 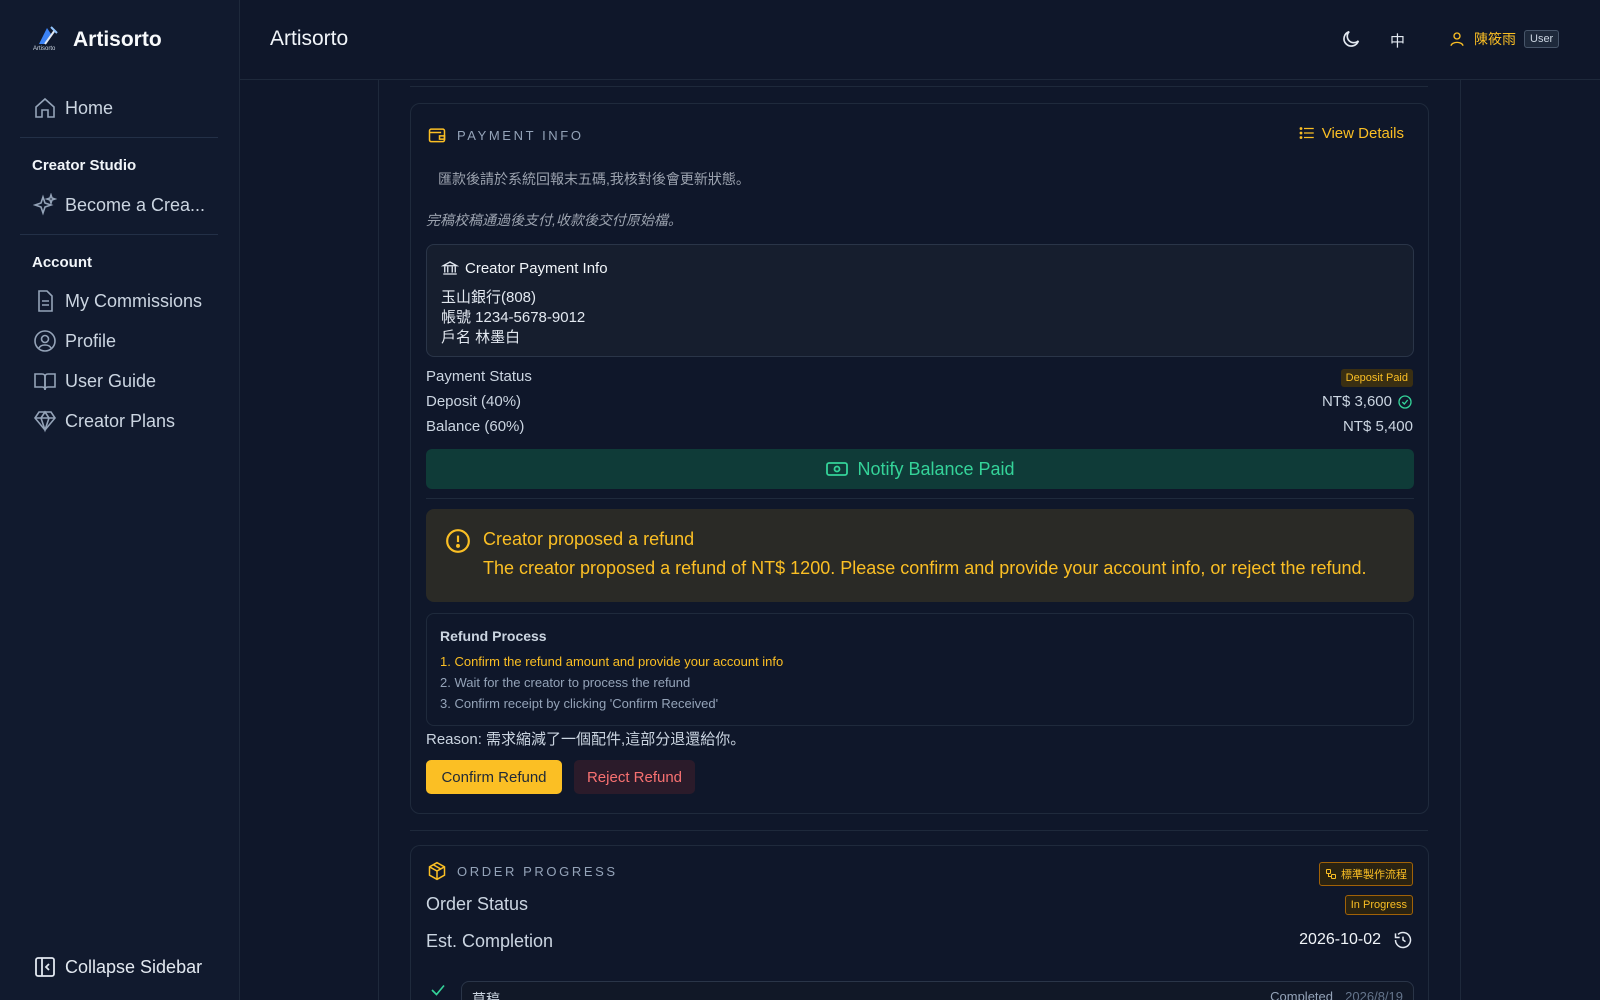 I want to click on brand-logo-icon: Artisorto, so click(x=48, y=40).